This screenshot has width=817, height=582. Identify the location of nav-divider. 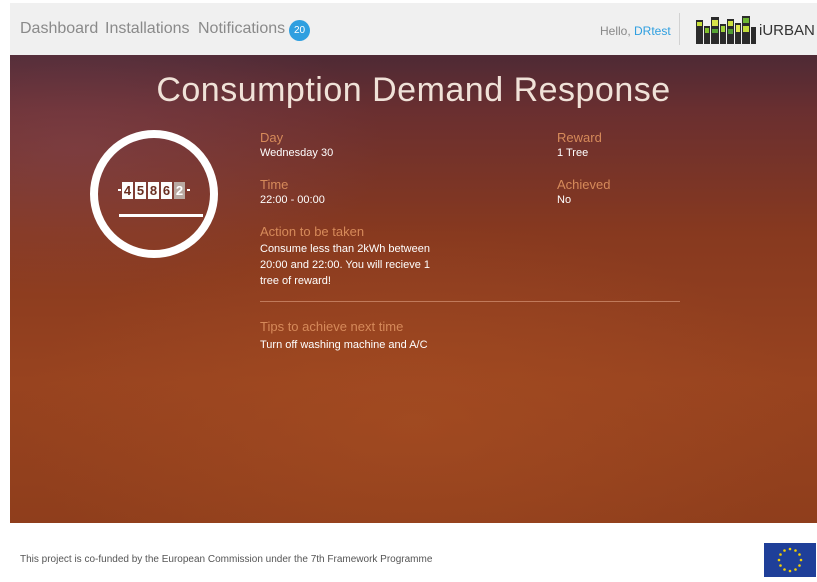
(679, 29).